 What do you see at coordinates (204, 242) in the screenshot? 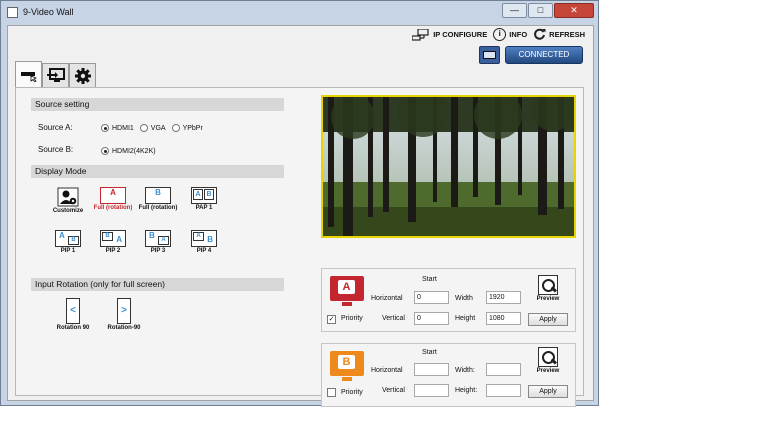
I see `mode-pip4: AB PIP 4` at bounding box center [204, 242].